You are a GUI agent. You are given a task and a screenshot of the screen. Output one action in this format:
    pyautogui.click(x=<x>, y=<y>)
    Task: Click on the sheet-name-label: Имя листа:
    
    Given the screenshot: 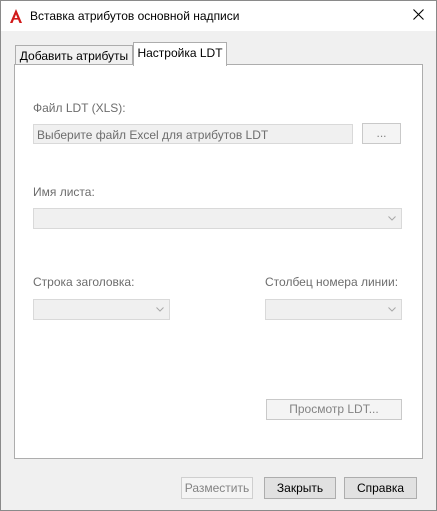 What is the action you would take?
    pyautogui.click(x=64, y=192)
    